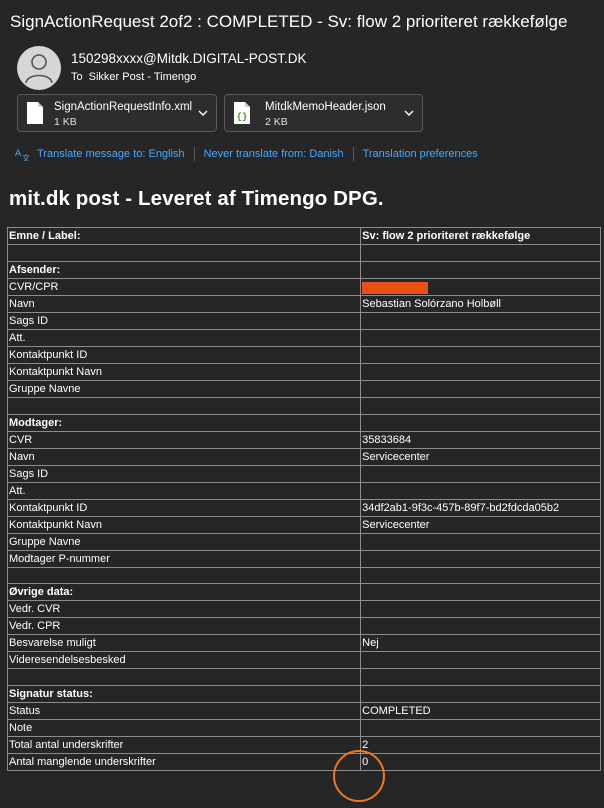 This screenshot has width=604, height=808. I want to click on attachment-json: {} MitdkMemoHeader.json 2 KB, so click(323, 113).